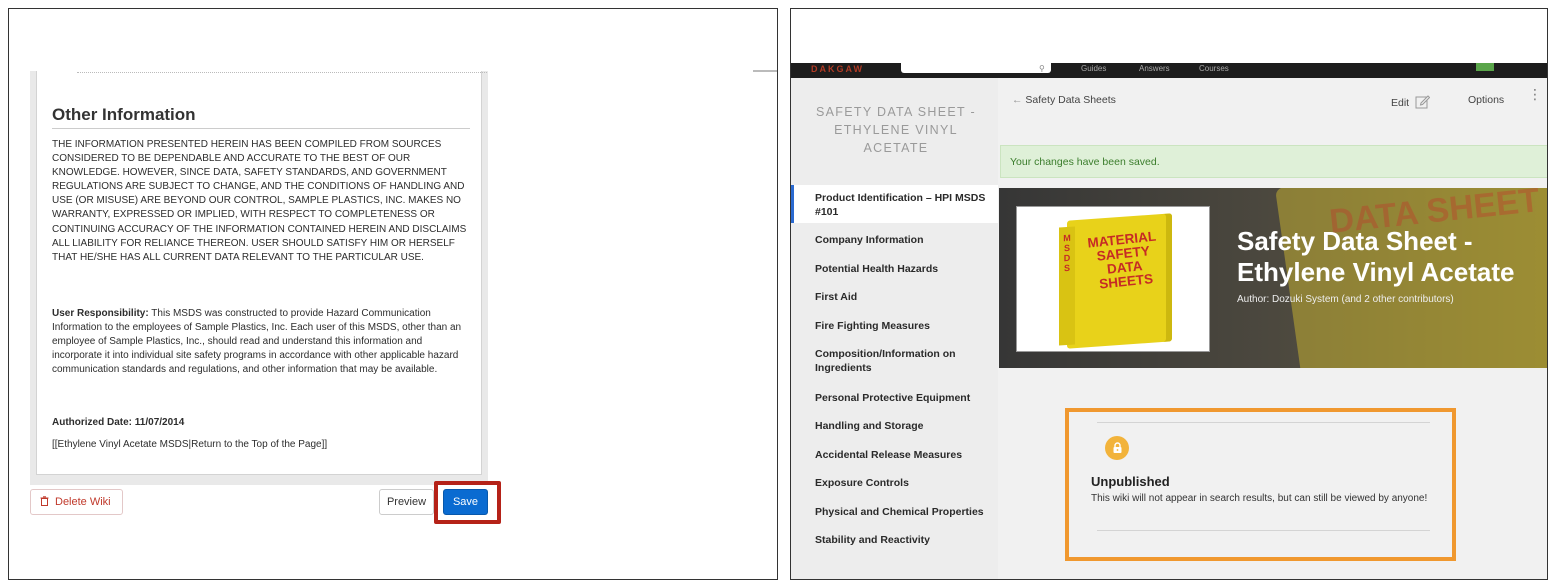  I want to click on edit-button: Edit, so click(1411, 103).